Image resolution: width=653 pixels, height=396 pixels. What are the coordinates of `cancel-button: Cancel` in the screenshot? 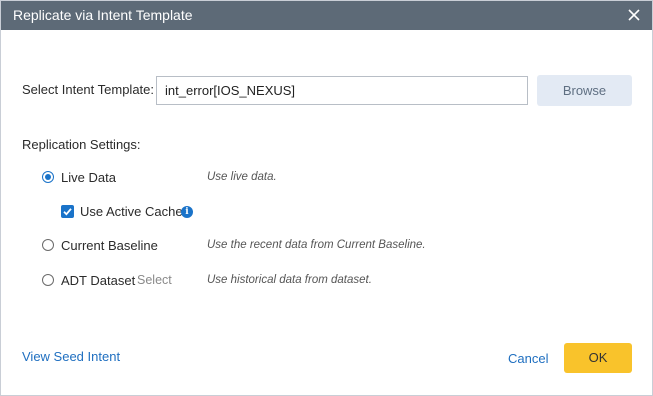 It's located at (528, 358).